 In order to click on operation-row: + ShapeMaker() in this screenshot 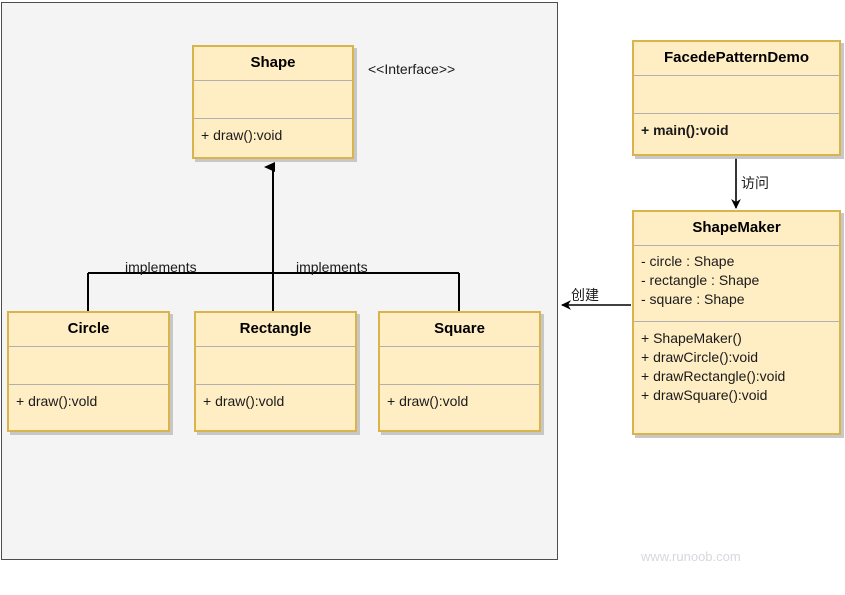, I will do `click(691, 338)`.